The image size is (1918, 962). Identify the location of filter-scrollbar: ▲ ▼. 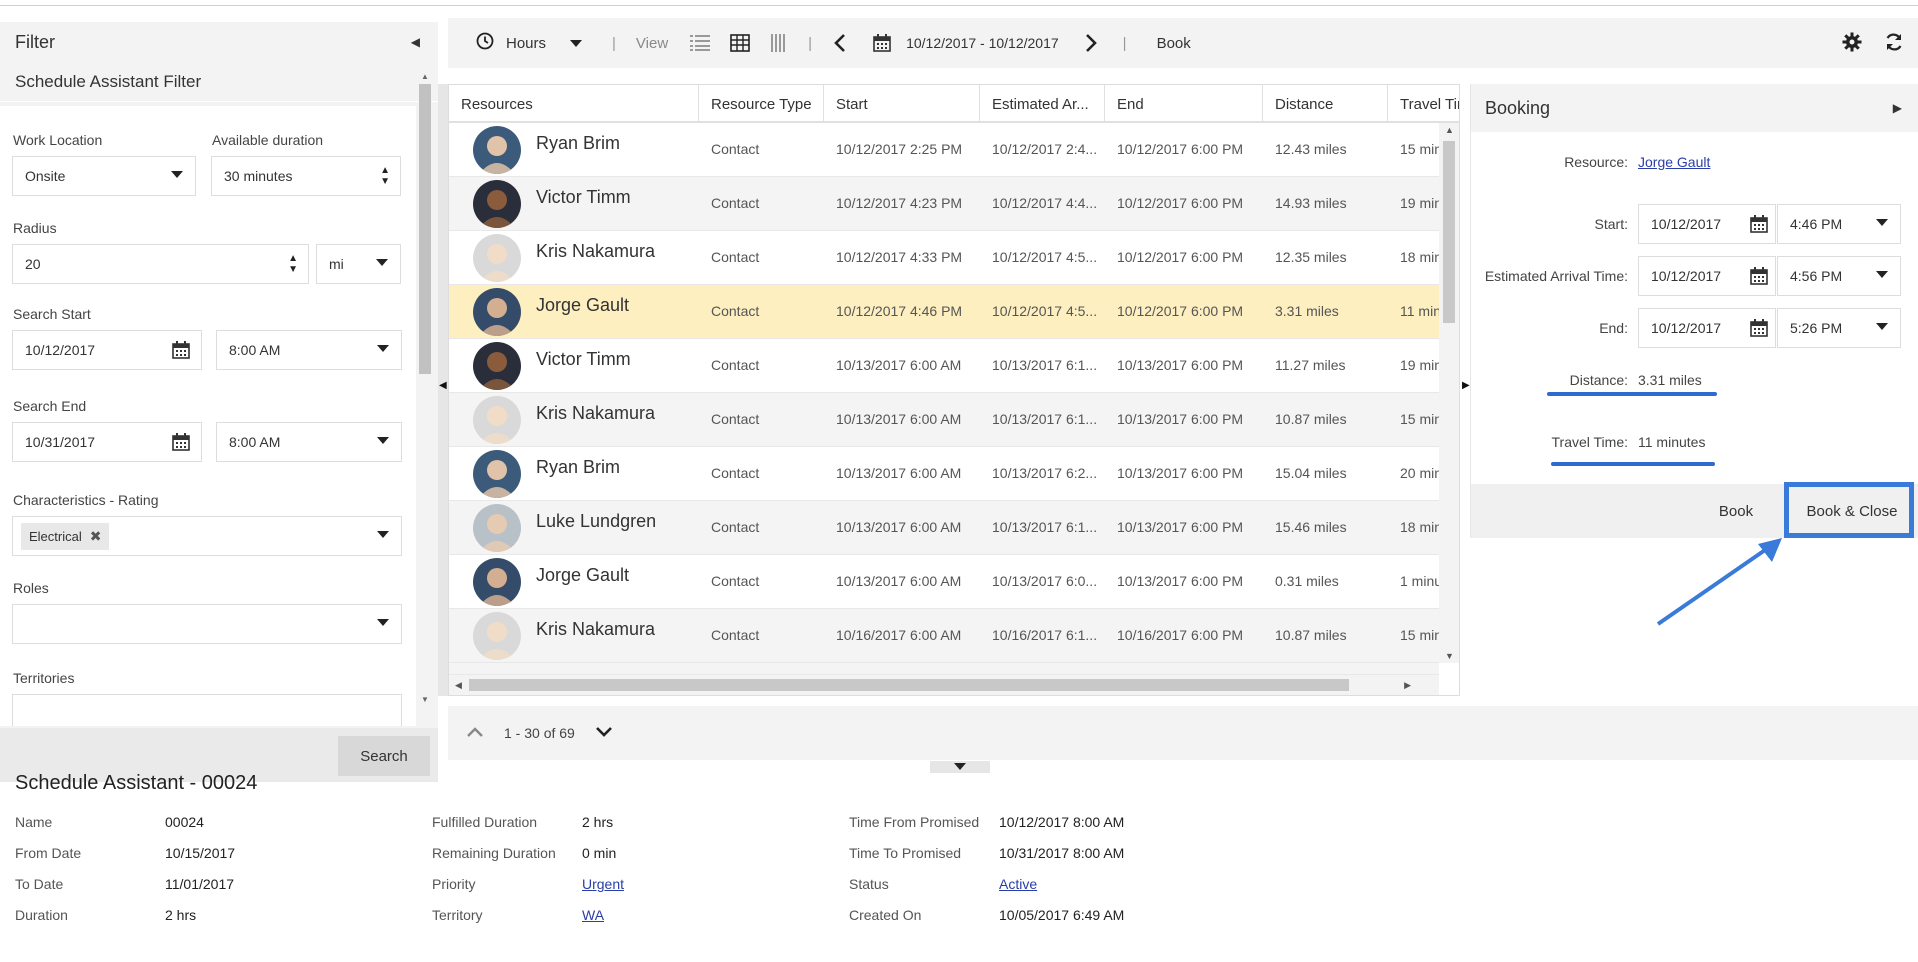
(425, 388).